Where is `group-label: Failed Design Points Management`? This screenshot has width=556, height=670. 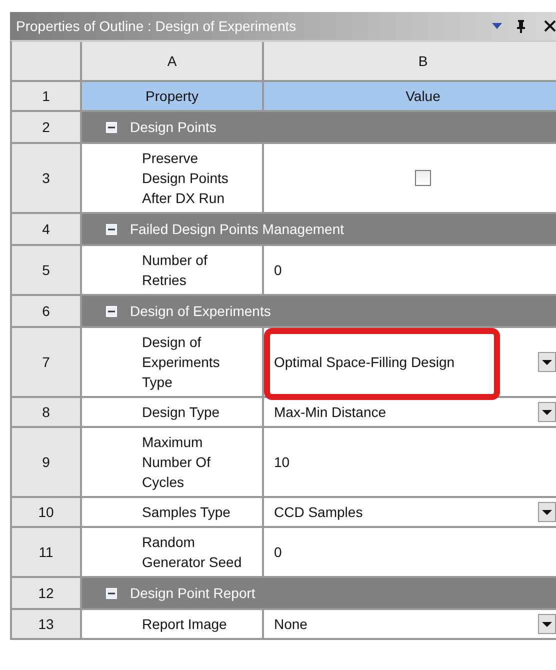 group-label: Failed Design Points Management is located at coordinates (237, 229).